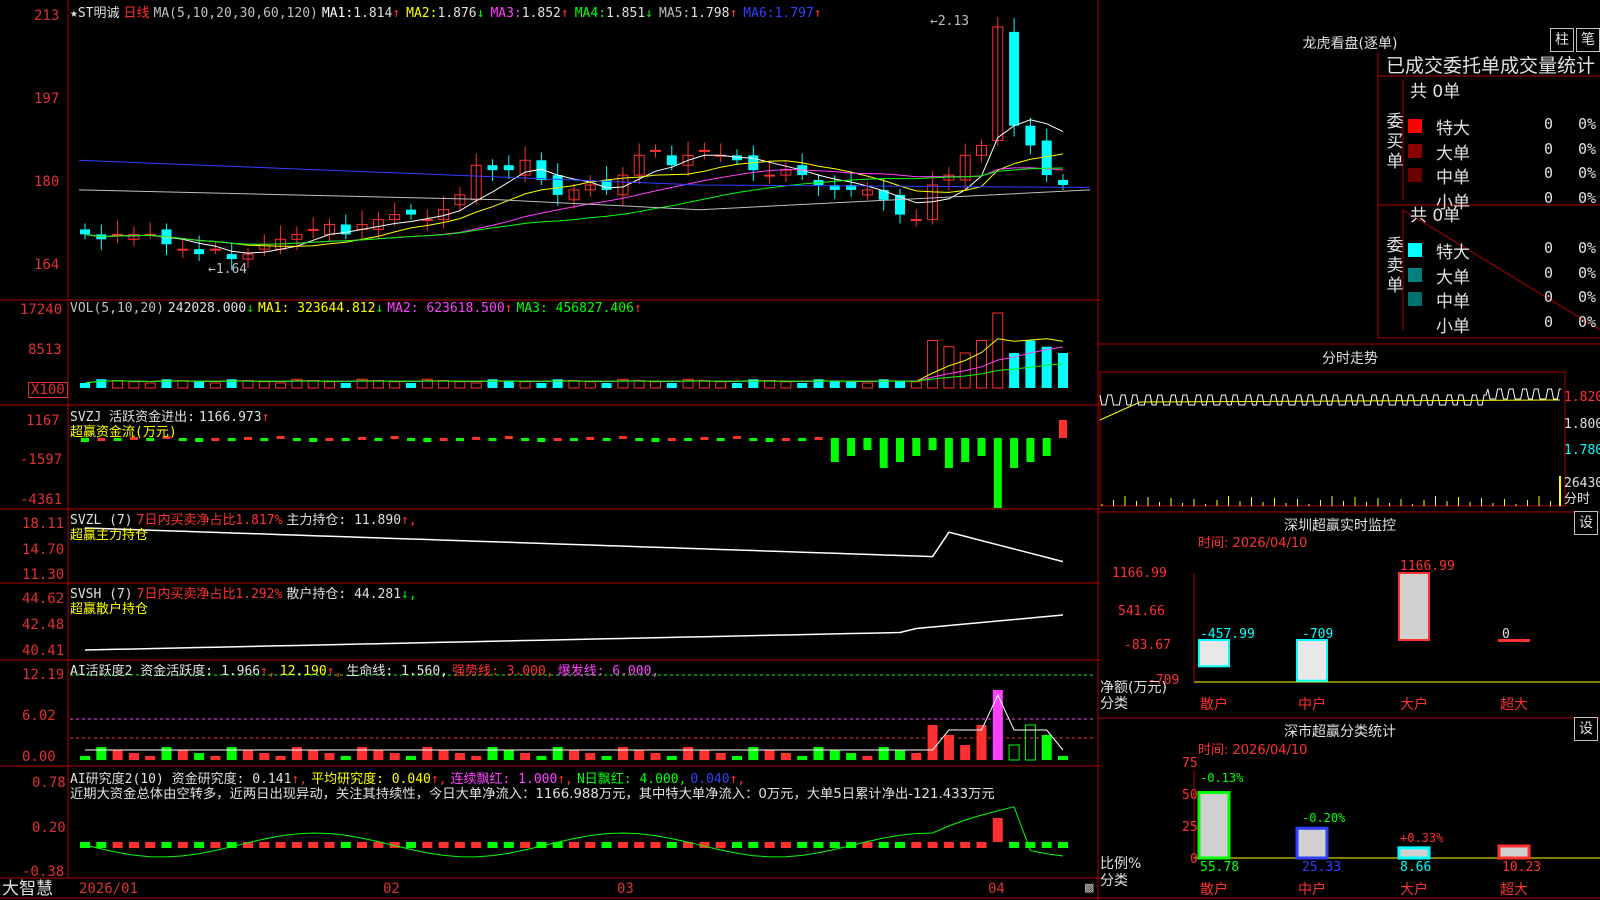 This screenshot has width=1600, height=900. Describe the element at coordinates (1190, 827) in the screenshot. I see `sz-class-tick-3: 25` at that location.